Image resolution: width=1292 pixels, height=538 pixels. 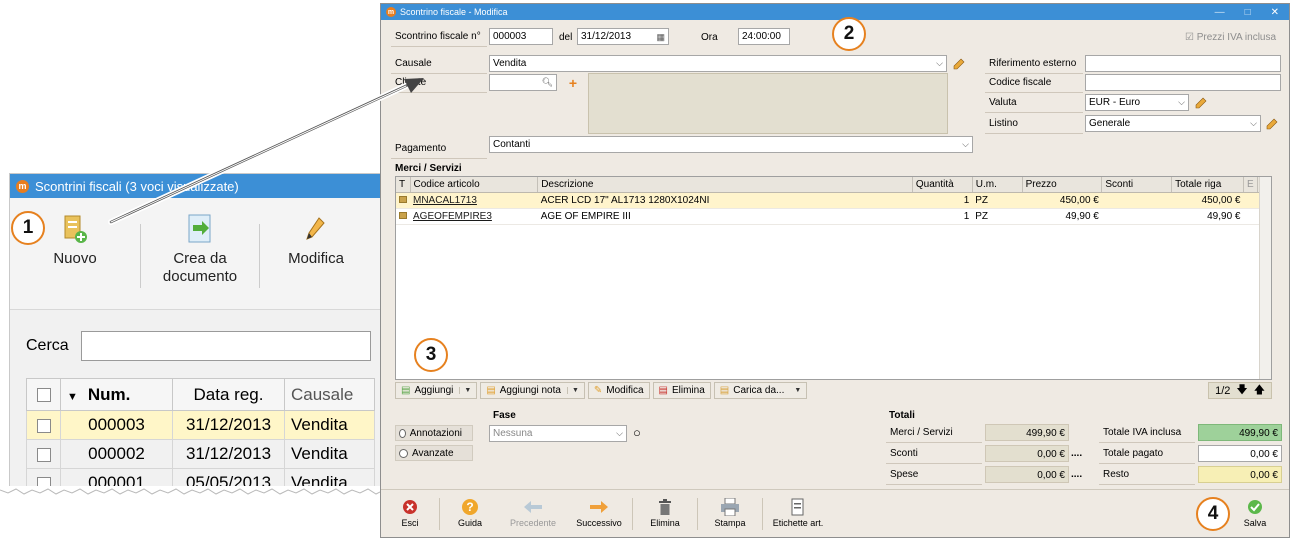 I want to click on price-list-select: Generale ⌵, so click(x=1173, y=123).